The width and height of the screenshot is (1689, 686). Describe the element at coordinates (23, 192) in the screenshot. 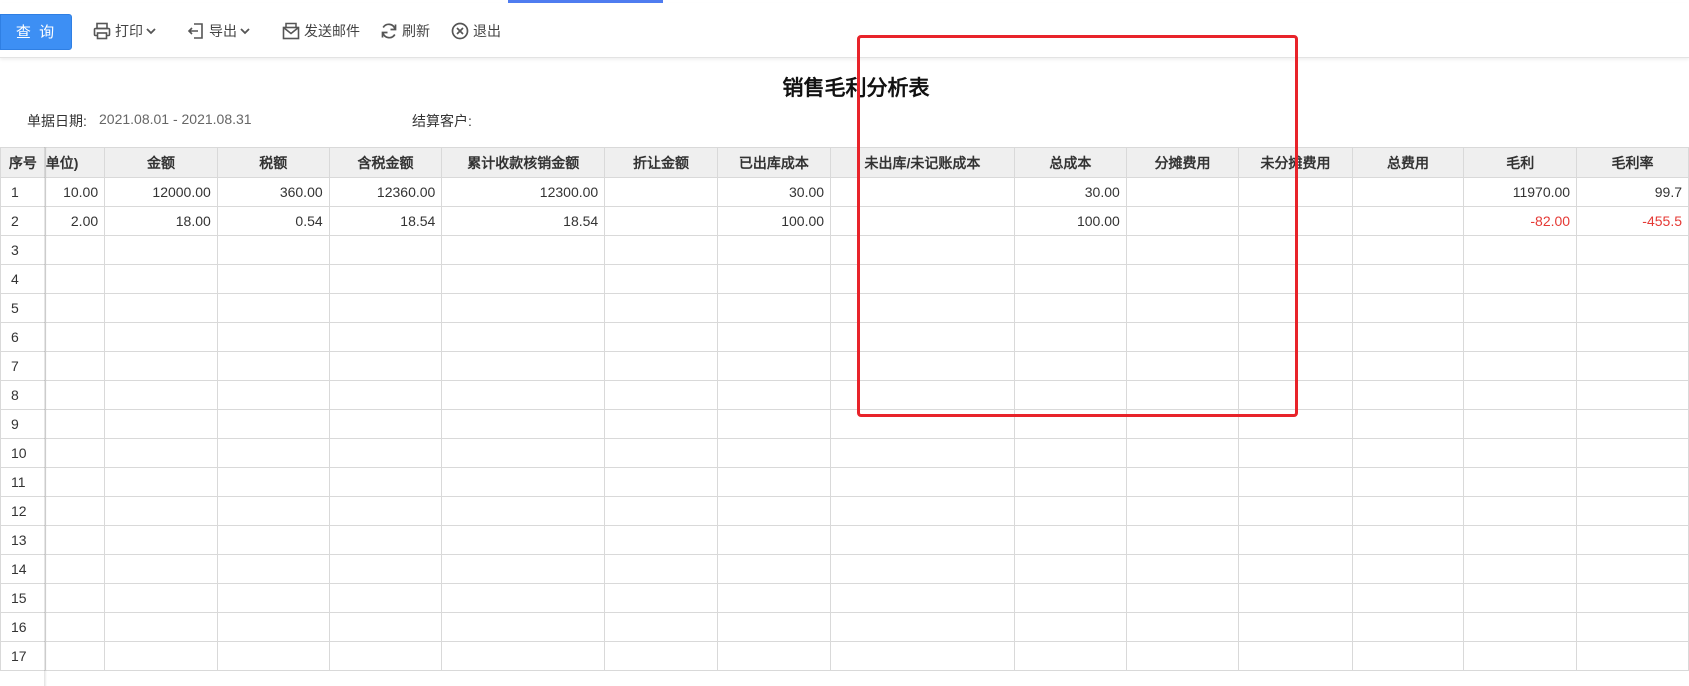

I see `row-number-cell: 1` at that location.